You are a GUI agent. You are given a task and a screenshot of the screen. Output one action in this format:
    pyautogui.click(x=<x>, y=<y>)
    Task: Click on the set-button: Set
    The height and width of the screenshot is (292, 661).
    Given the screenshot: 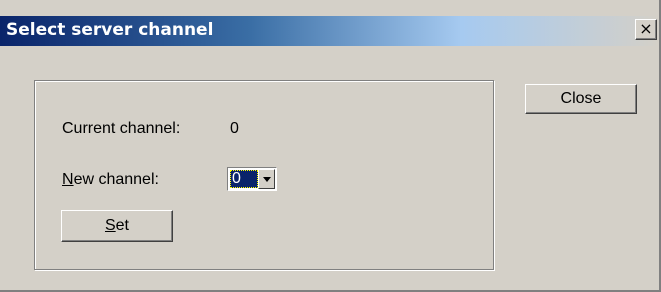 What is the action you would take?
    pyautogui.click(x=117, y=226)
    